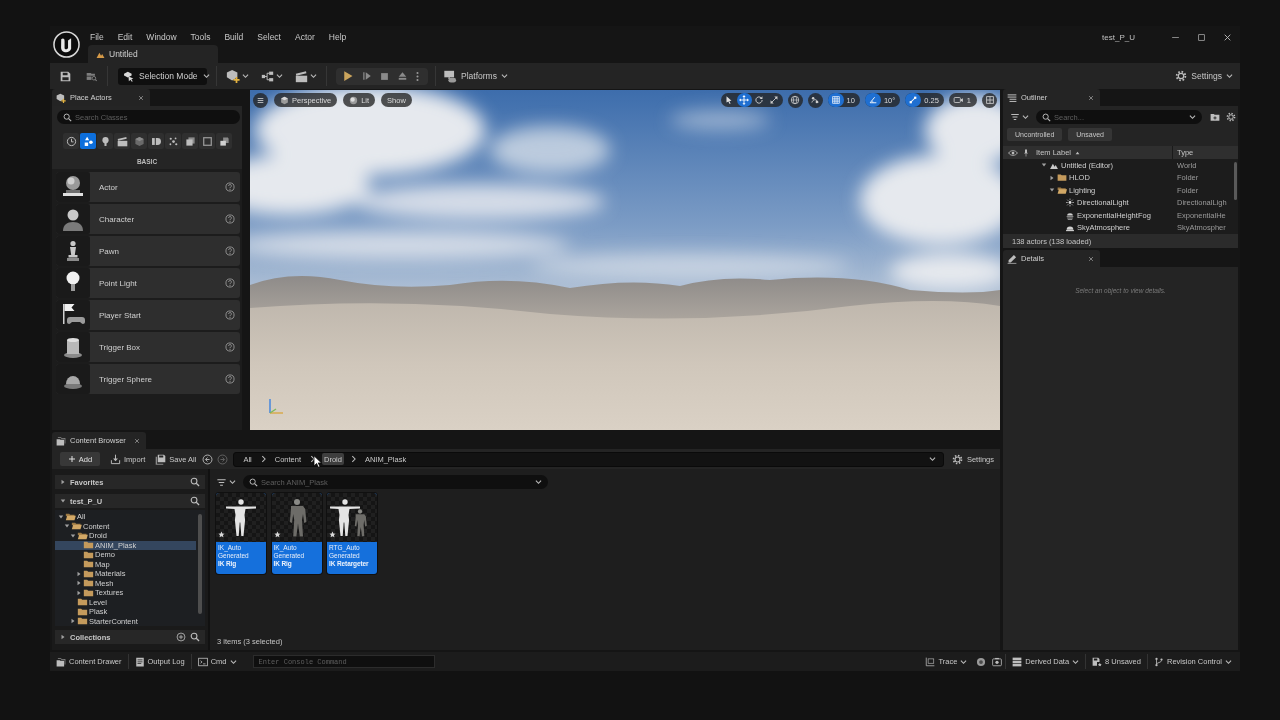 This screenshot has height=720, width=1280. I want to click on menu-item: File, so click(97, 37).